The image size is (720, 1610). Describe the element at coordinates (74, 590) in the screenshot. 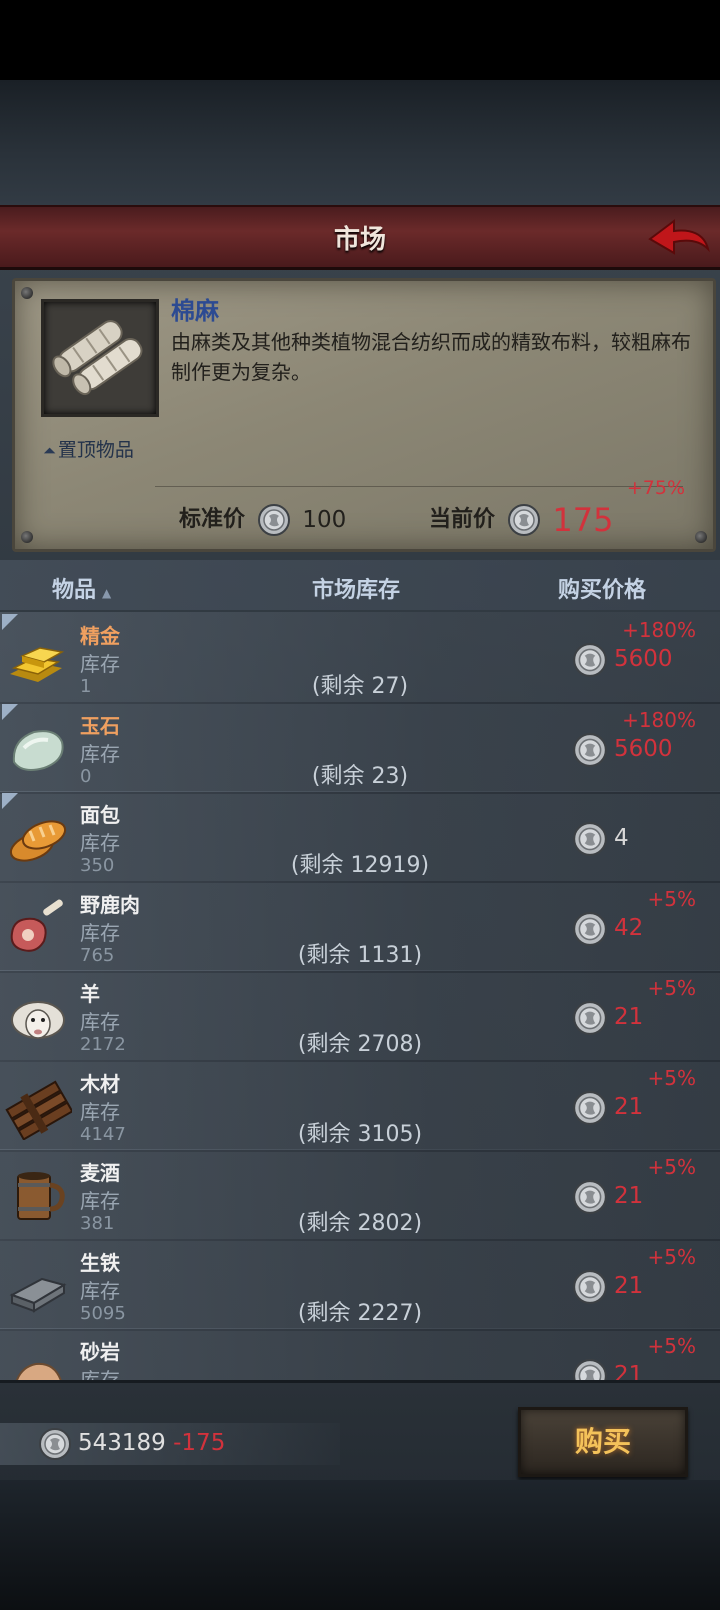

I see `col-item-label: 物品` at that location.